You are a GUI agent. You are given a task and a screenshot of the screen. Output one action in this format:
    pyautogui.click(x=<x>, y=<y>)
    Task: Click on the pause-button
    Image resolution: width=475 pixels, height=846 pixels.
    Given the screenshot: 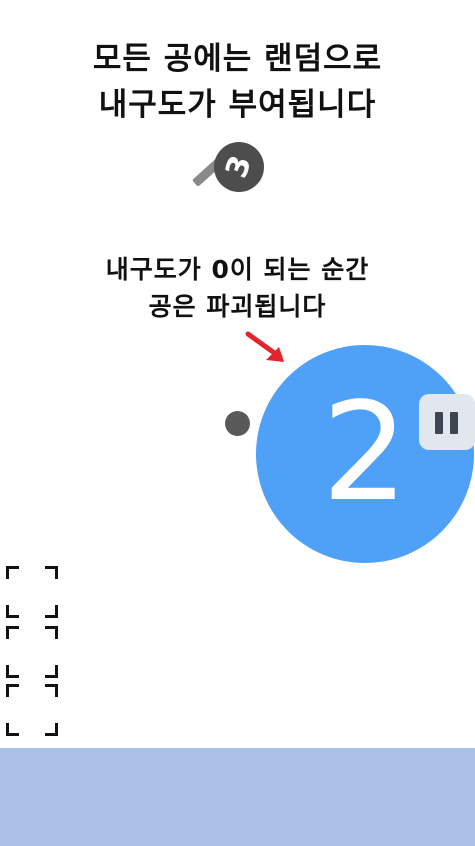 What is the action you would take?
    pyautogui.click(x=447, y=422)
    